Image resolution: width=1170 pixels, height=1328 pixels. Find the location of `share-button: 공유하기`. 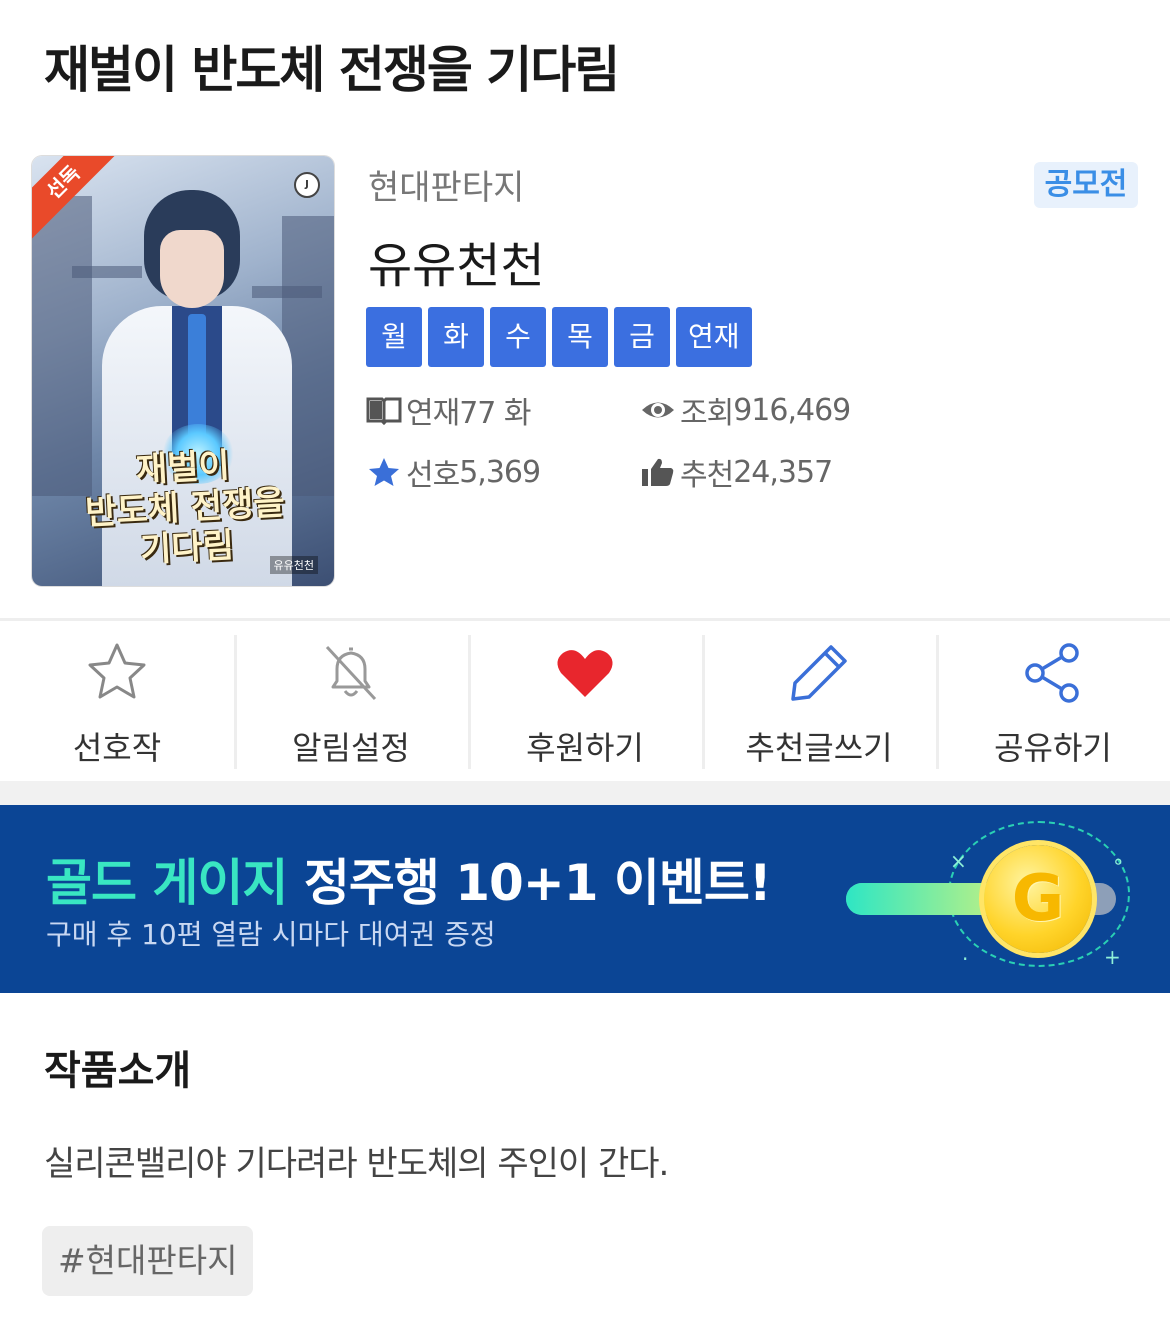

share-button: 공유하기 is located at coordinates (1053, 701).